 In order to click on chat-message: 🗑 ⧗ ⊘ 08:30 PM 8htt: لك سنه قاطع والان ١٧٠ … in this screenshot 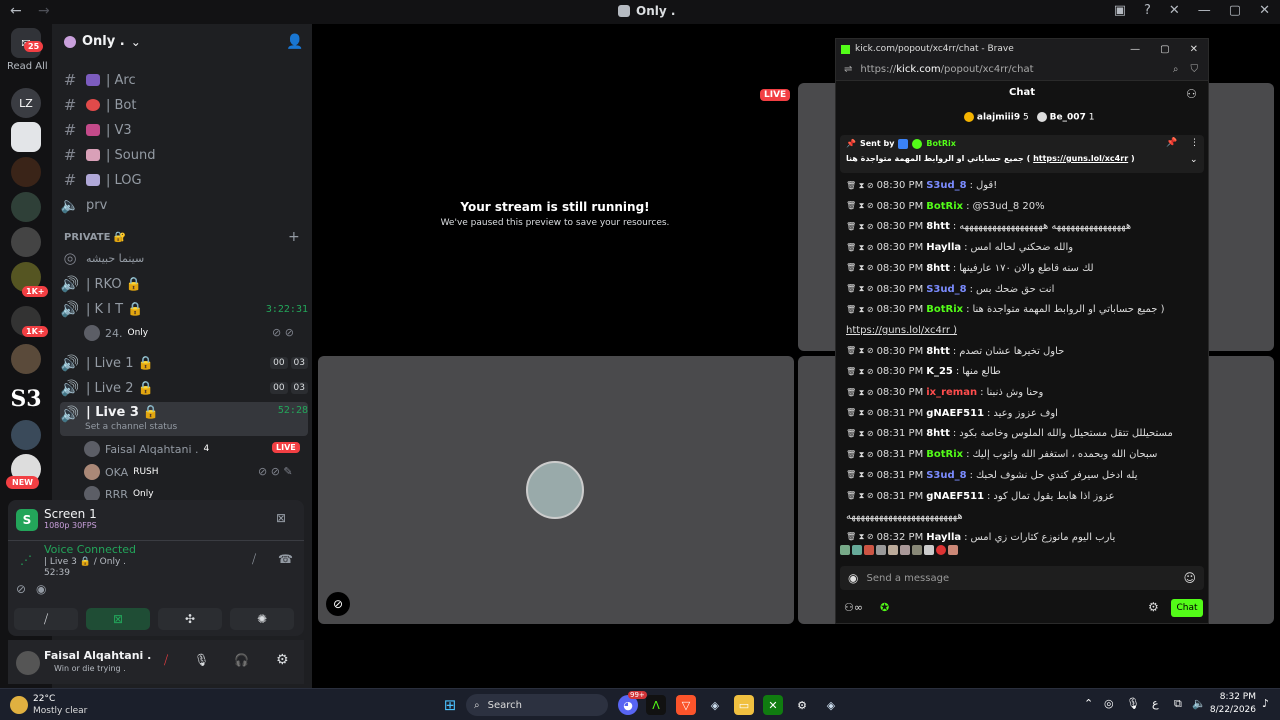, I will do `click(1021, 268)`.